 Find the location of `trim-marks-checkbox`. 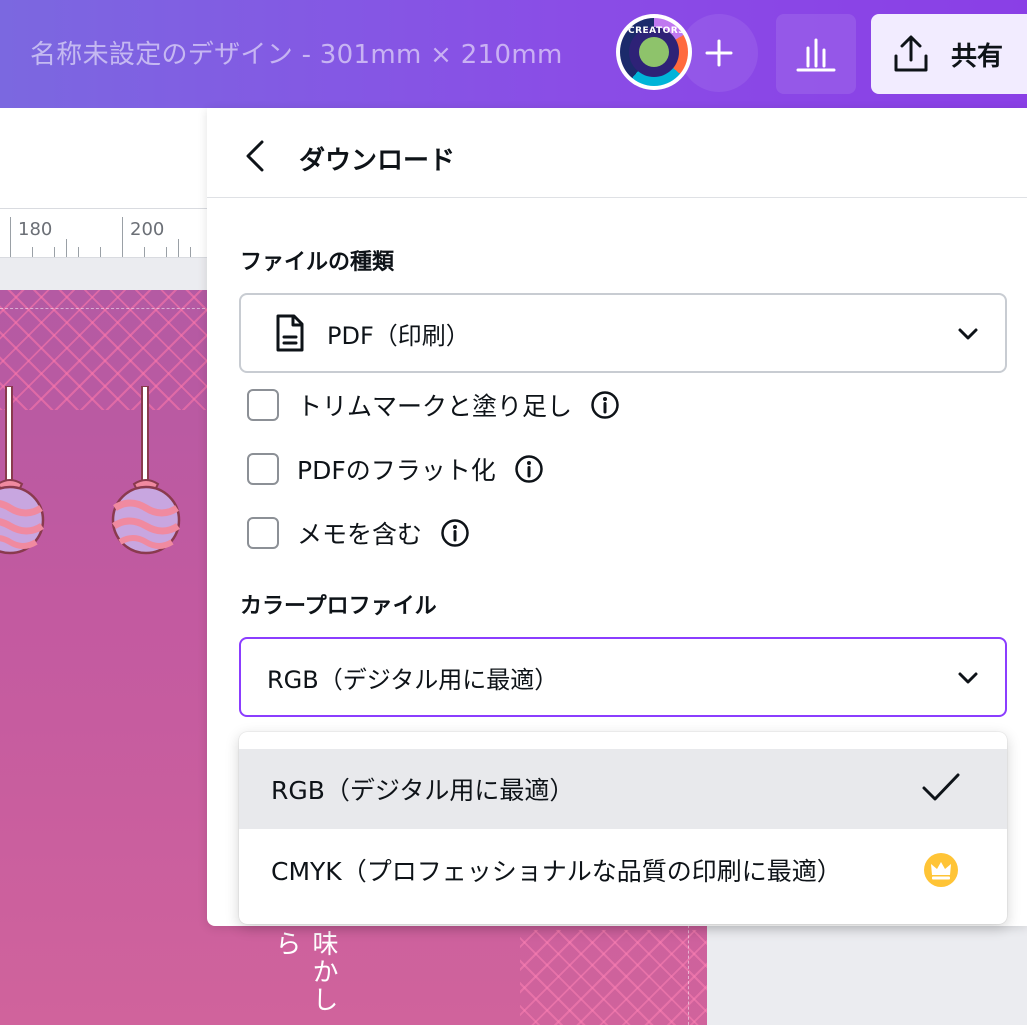

trim-marks-checkbox is located at coordinates (263, 405).